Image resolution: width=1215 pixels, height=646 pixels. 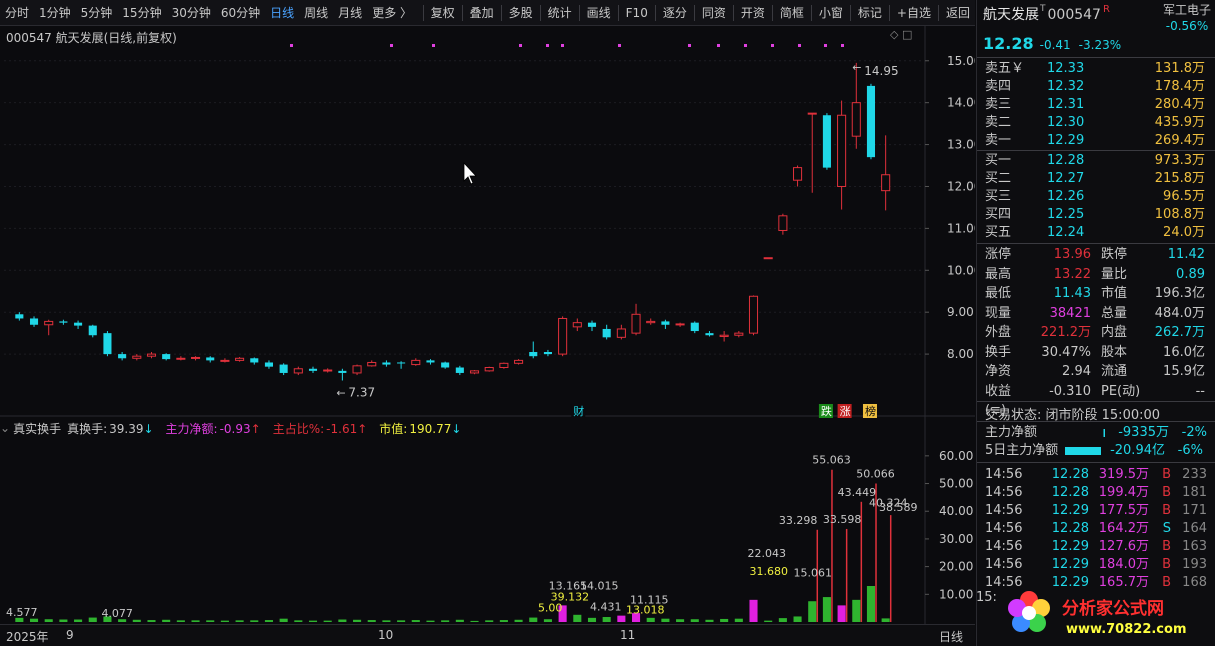 What do you see at coordinates (316, 13) in the screenshot?
I see `period-tab-7: 周线` at bounding box center [316, 13].